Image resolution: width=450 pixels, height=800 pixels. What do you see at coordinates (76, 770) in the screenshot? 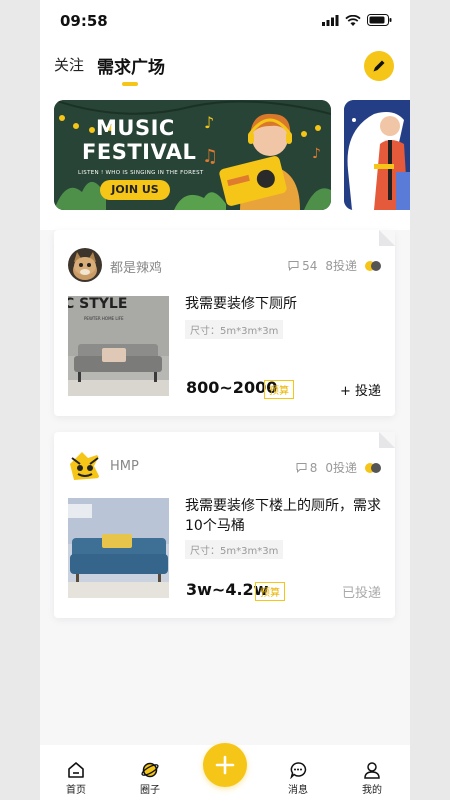
I see `home-icon` at bounding box center [76, 770].